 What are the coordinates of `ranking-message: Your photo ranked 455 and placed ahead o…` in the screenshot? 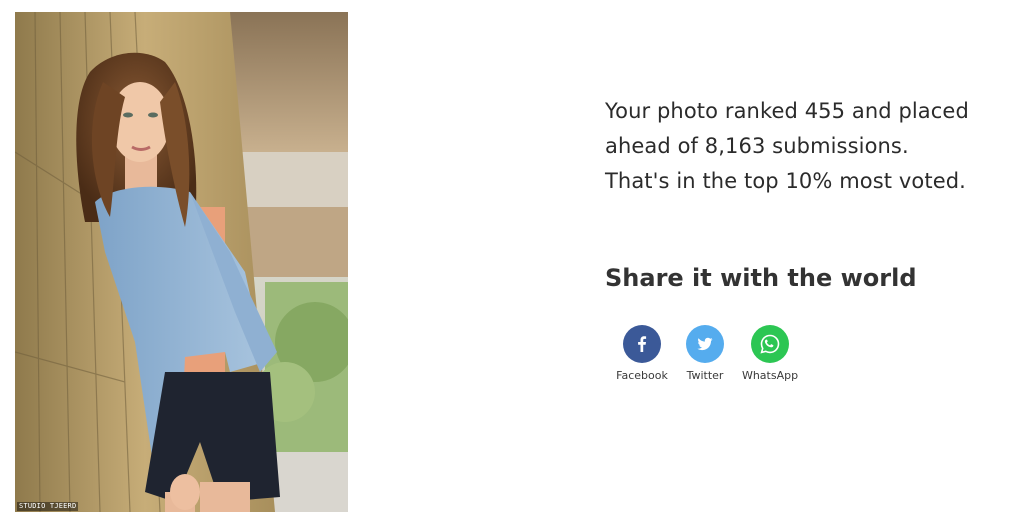 It's located at (810, 146).